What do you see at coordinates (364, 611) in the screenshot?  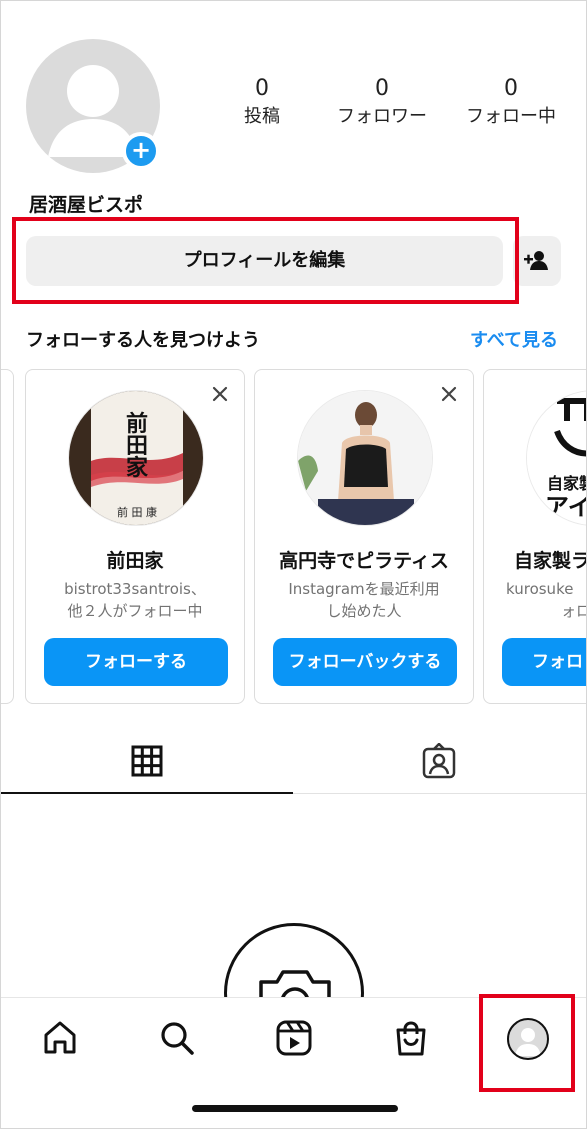 I see `suggestion-subtitle-line2: し始めた人` at bounding box center [364, 611].